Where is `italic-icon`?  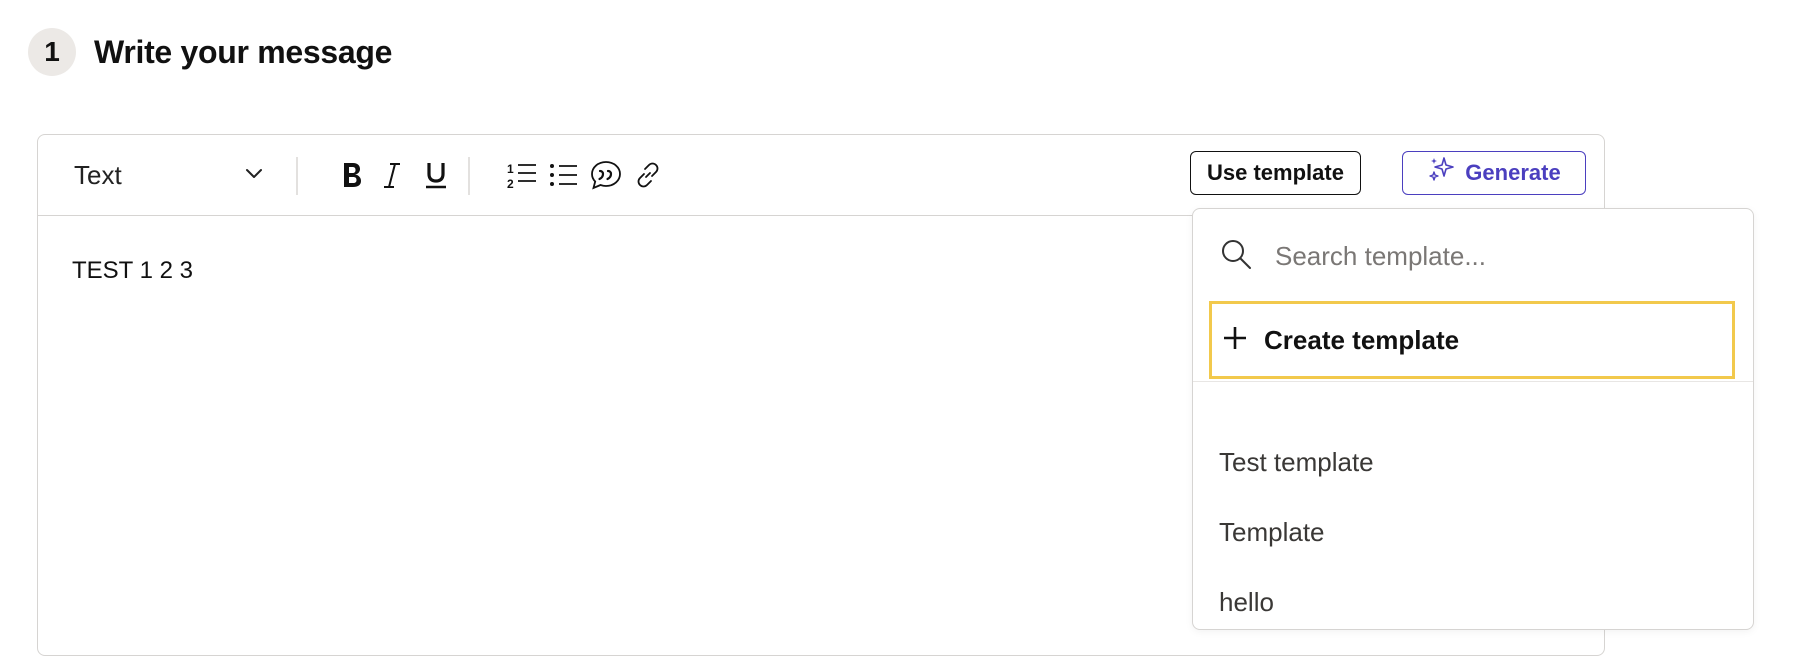
italic-icon is located at coordinates (392, 175).